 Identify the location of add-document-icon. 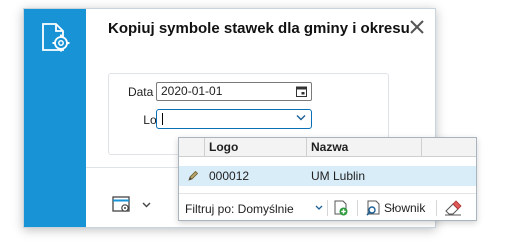
(341, 208).